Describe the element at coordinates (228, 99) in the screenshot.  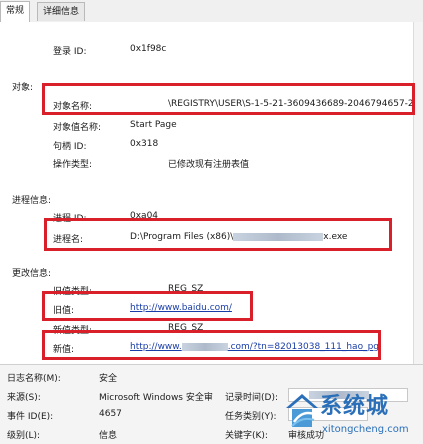
I see `highlight-object-name` at that location.